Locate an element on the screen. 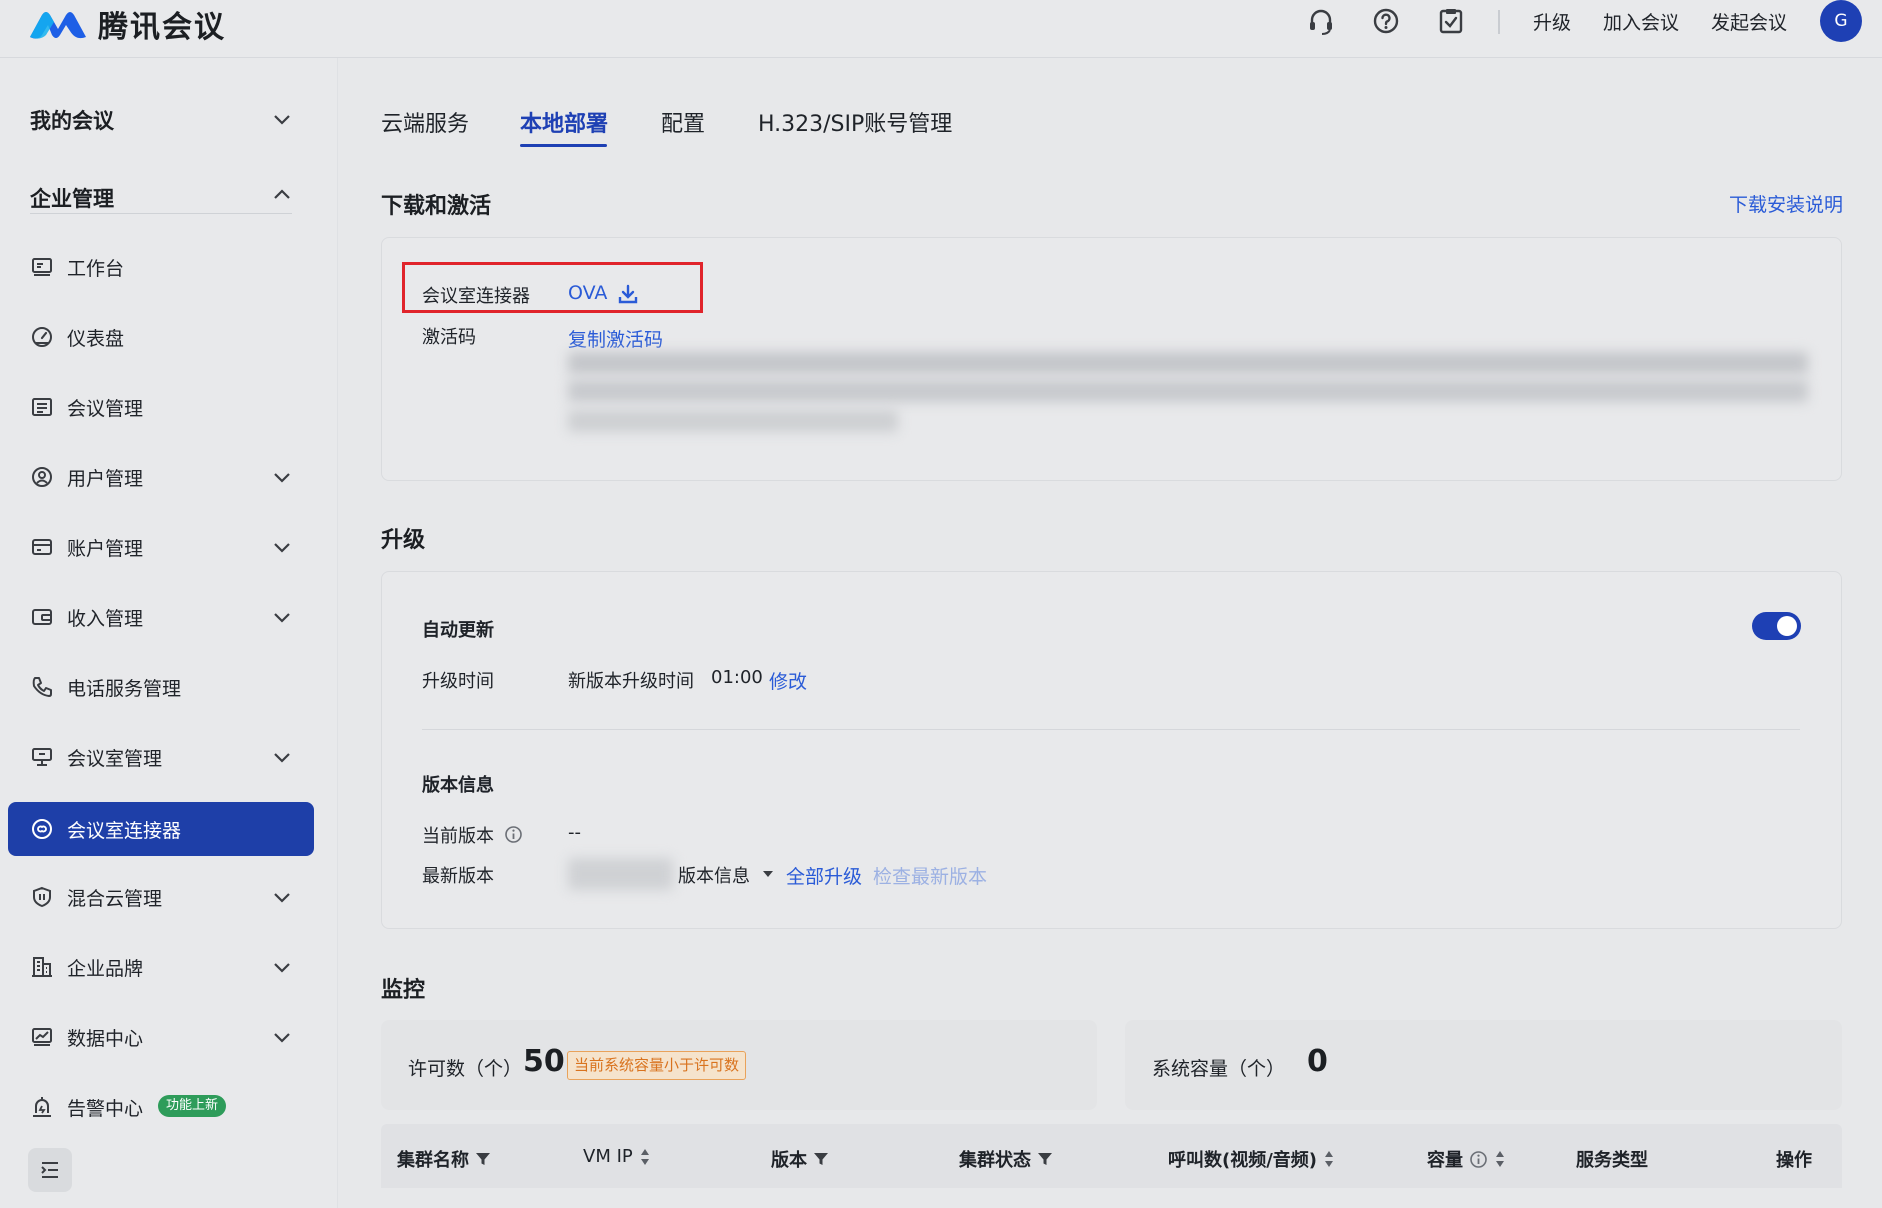  auto-update-toggle is located at coordinates (1776, 626).